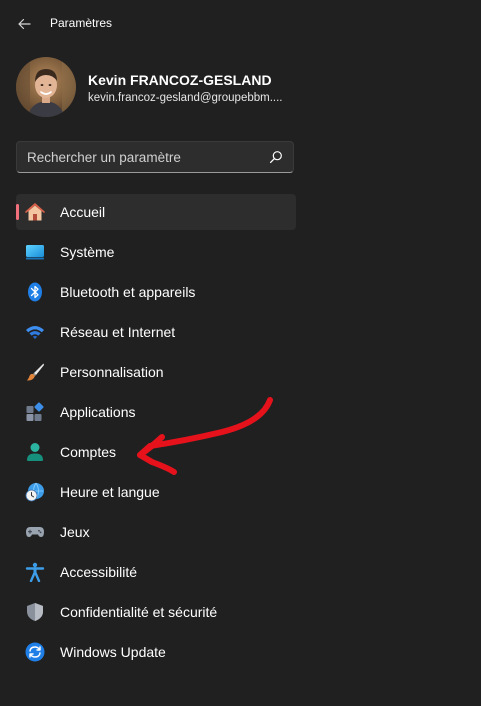  I want to click on account-icon, so click(35, 452).